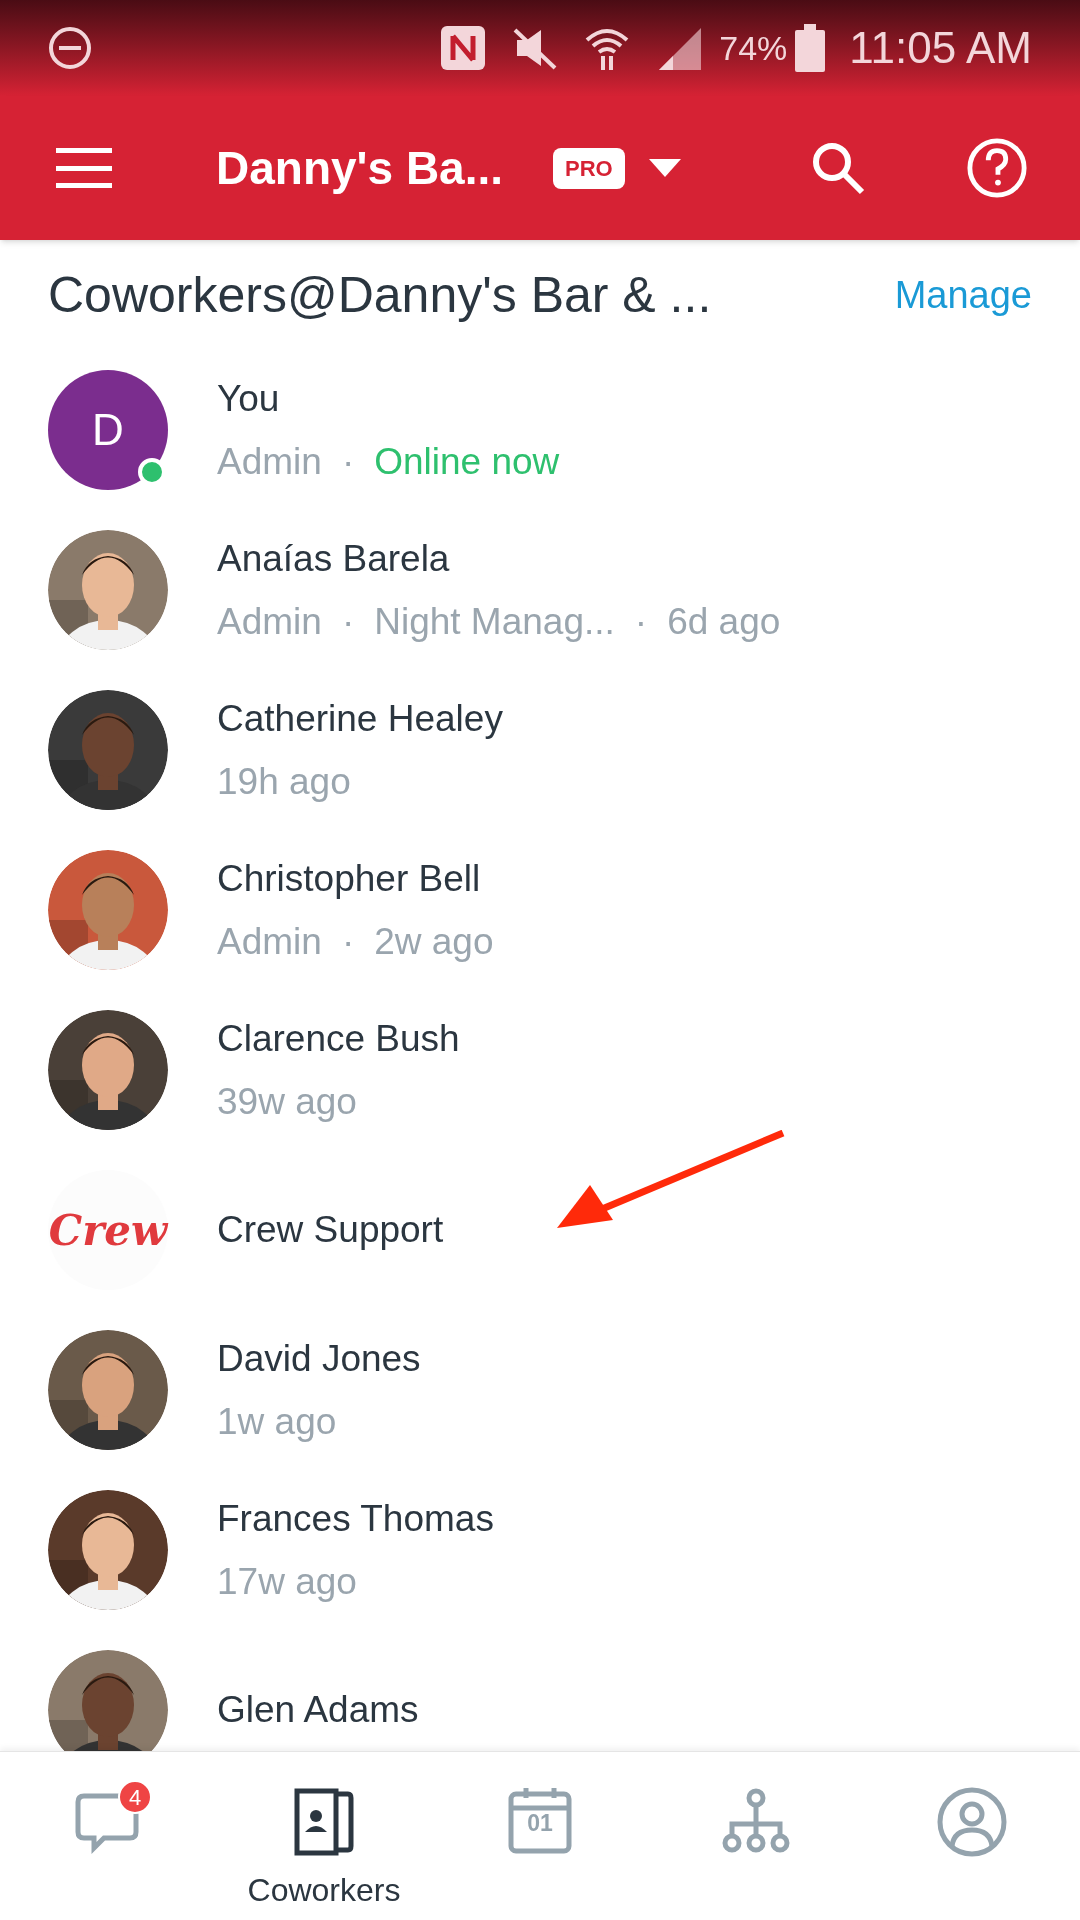 This screenshot has height=1920, width=1080. What do you see at coordinates (664, 168) in the screenshot?
I see `caret-icon` at bounding box center [664, 168].